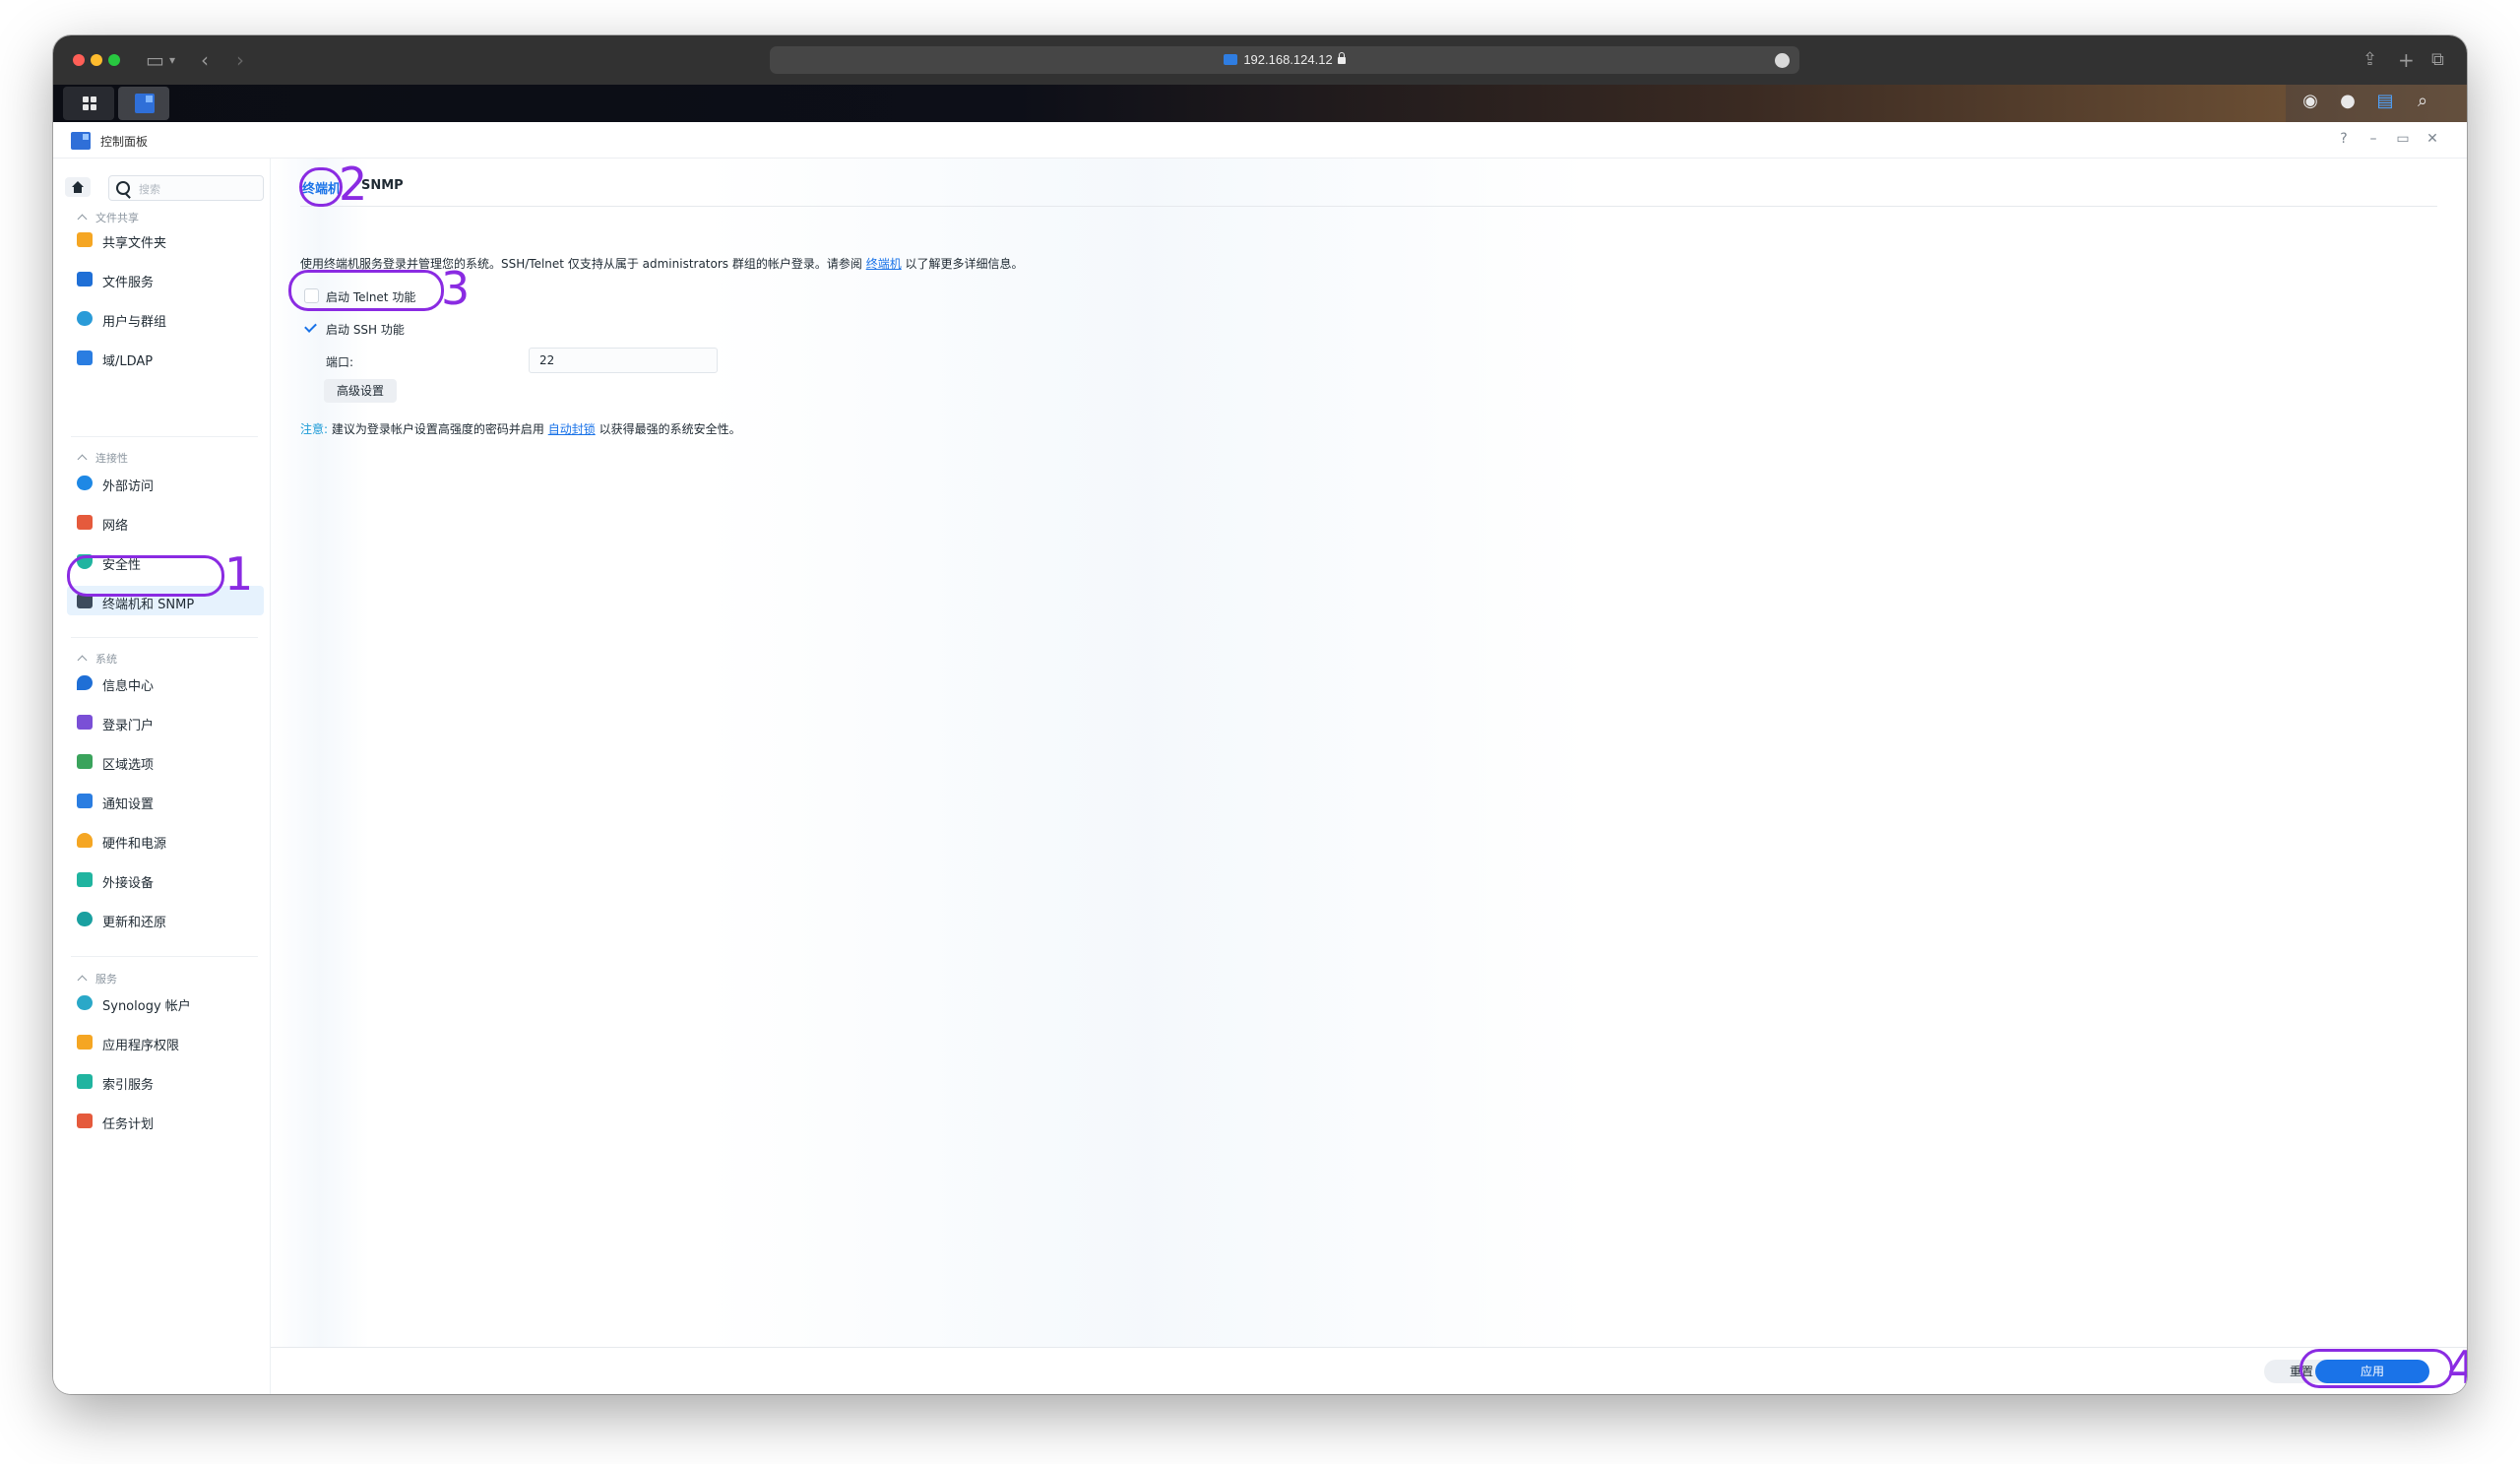 The height and width of the screenshot is (1464, 2520). Describe the element at coordinates (353, 184) in the screenshot. I see `annotation-number-2: 2` at that location.